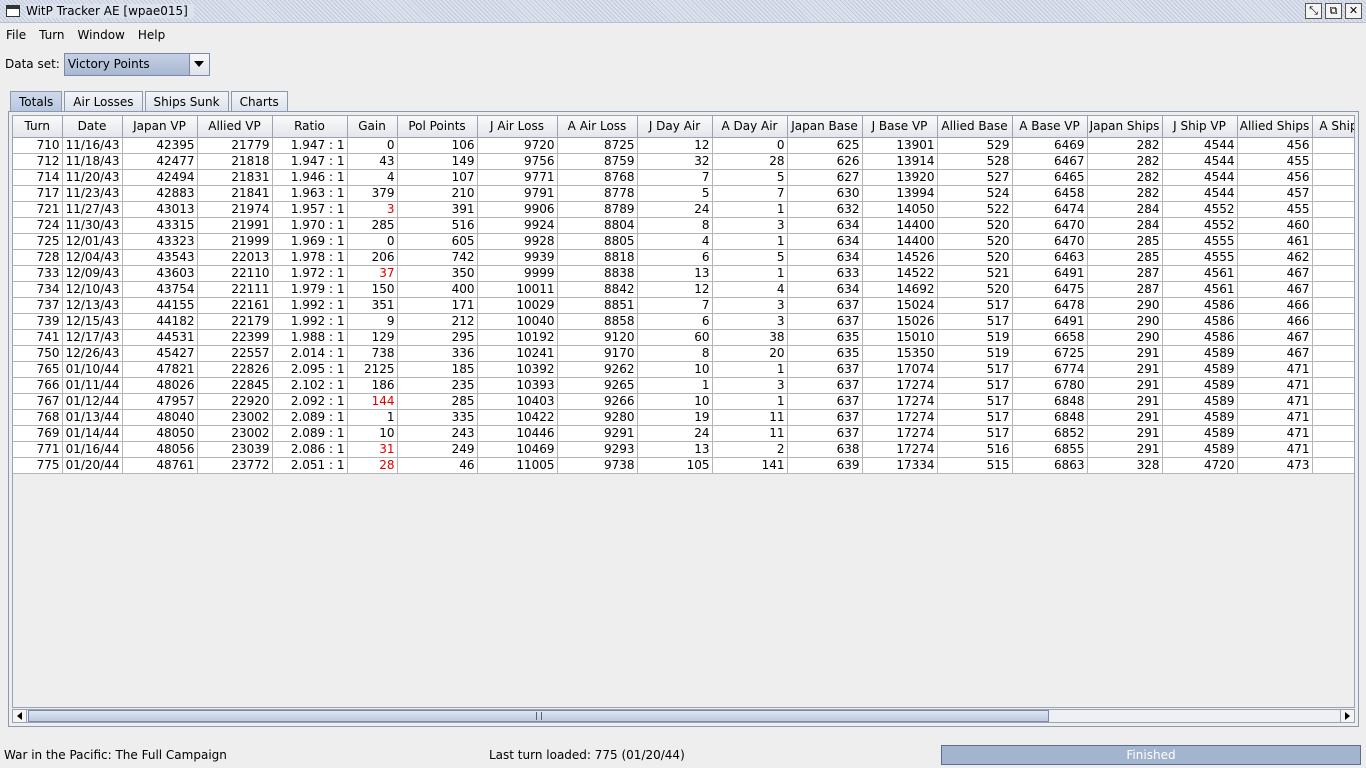  Describe the element at coordinates (975, 417) in the screenshot. I see `table-cell: 517` at that location.